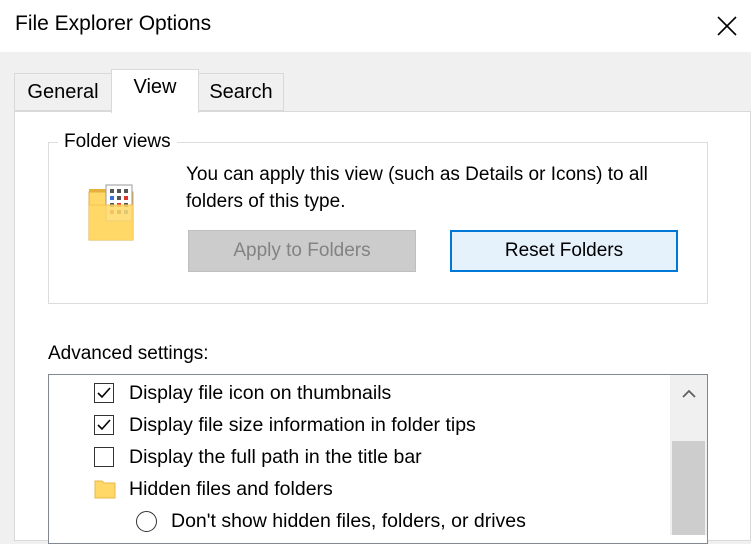  I want to click on tab-search-label: Search, so click(241, 92).